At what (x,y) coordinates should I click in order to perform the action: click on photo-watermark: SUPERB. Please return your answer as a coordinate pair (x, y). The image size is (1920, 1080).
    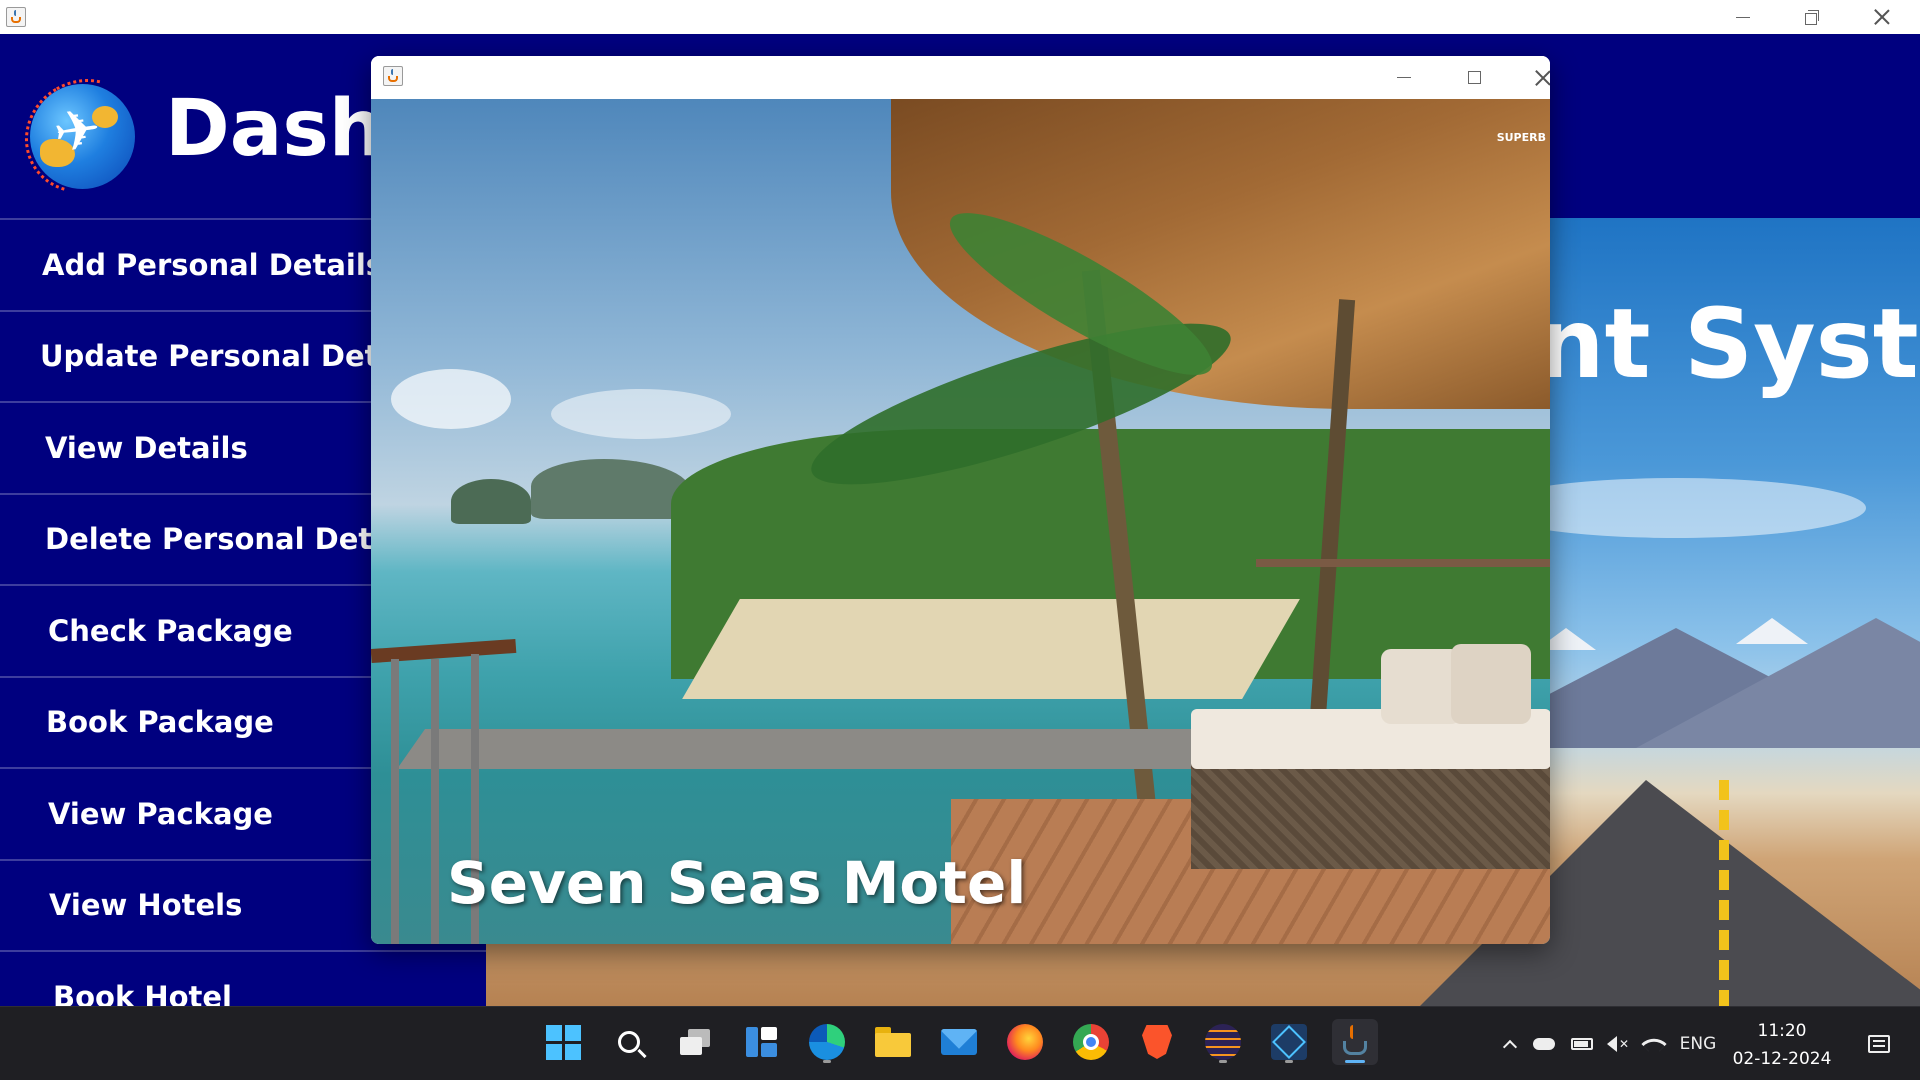
    Looking at the image, I should click on (1521, 137).